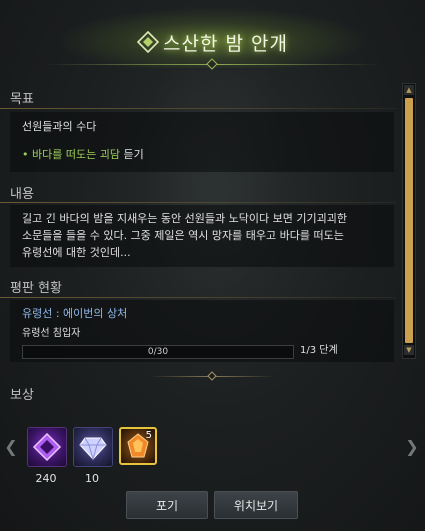 Image resolution: width=425 pixels, height=531 pixels. I want to click on objective-highlight: 바다를 떠도는 괴담, so click(76, 154).